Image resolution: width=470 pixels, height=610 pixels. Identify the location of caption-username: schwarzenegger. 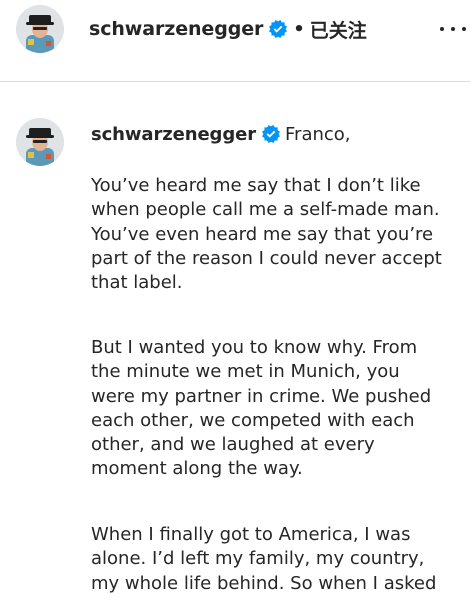
(173, 134).